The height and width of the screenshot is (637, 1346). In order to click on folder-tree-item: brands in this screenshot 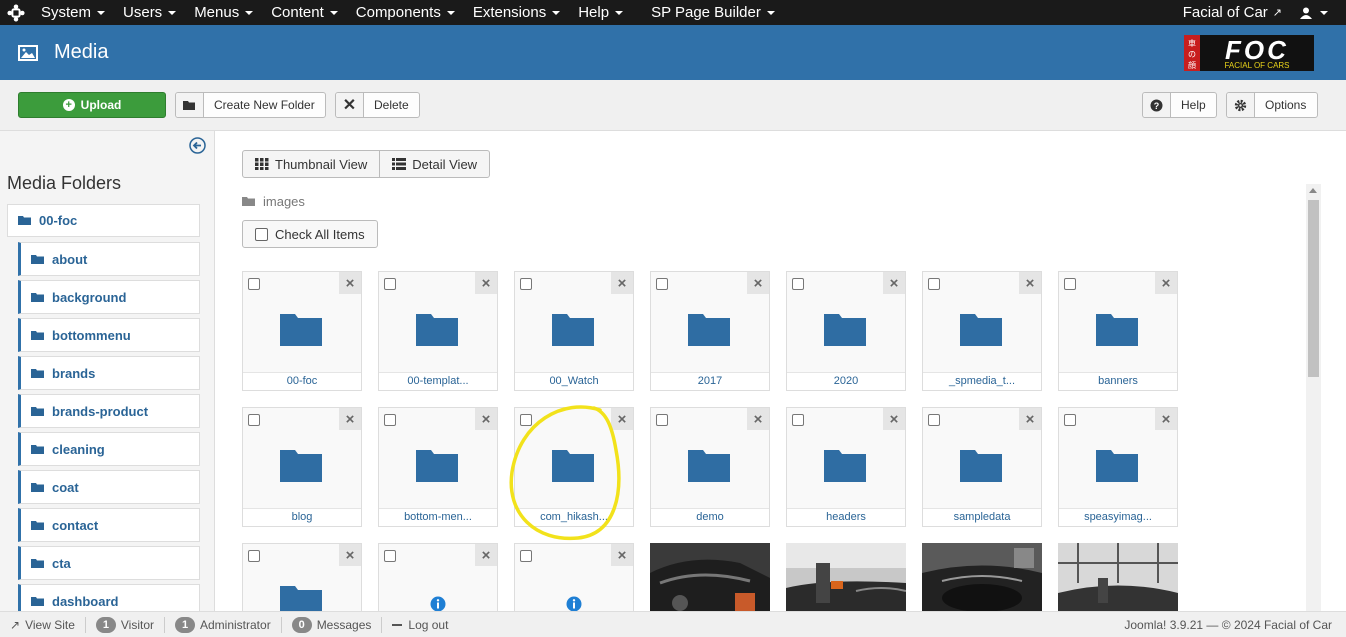, I will do `click(109, 373)`.